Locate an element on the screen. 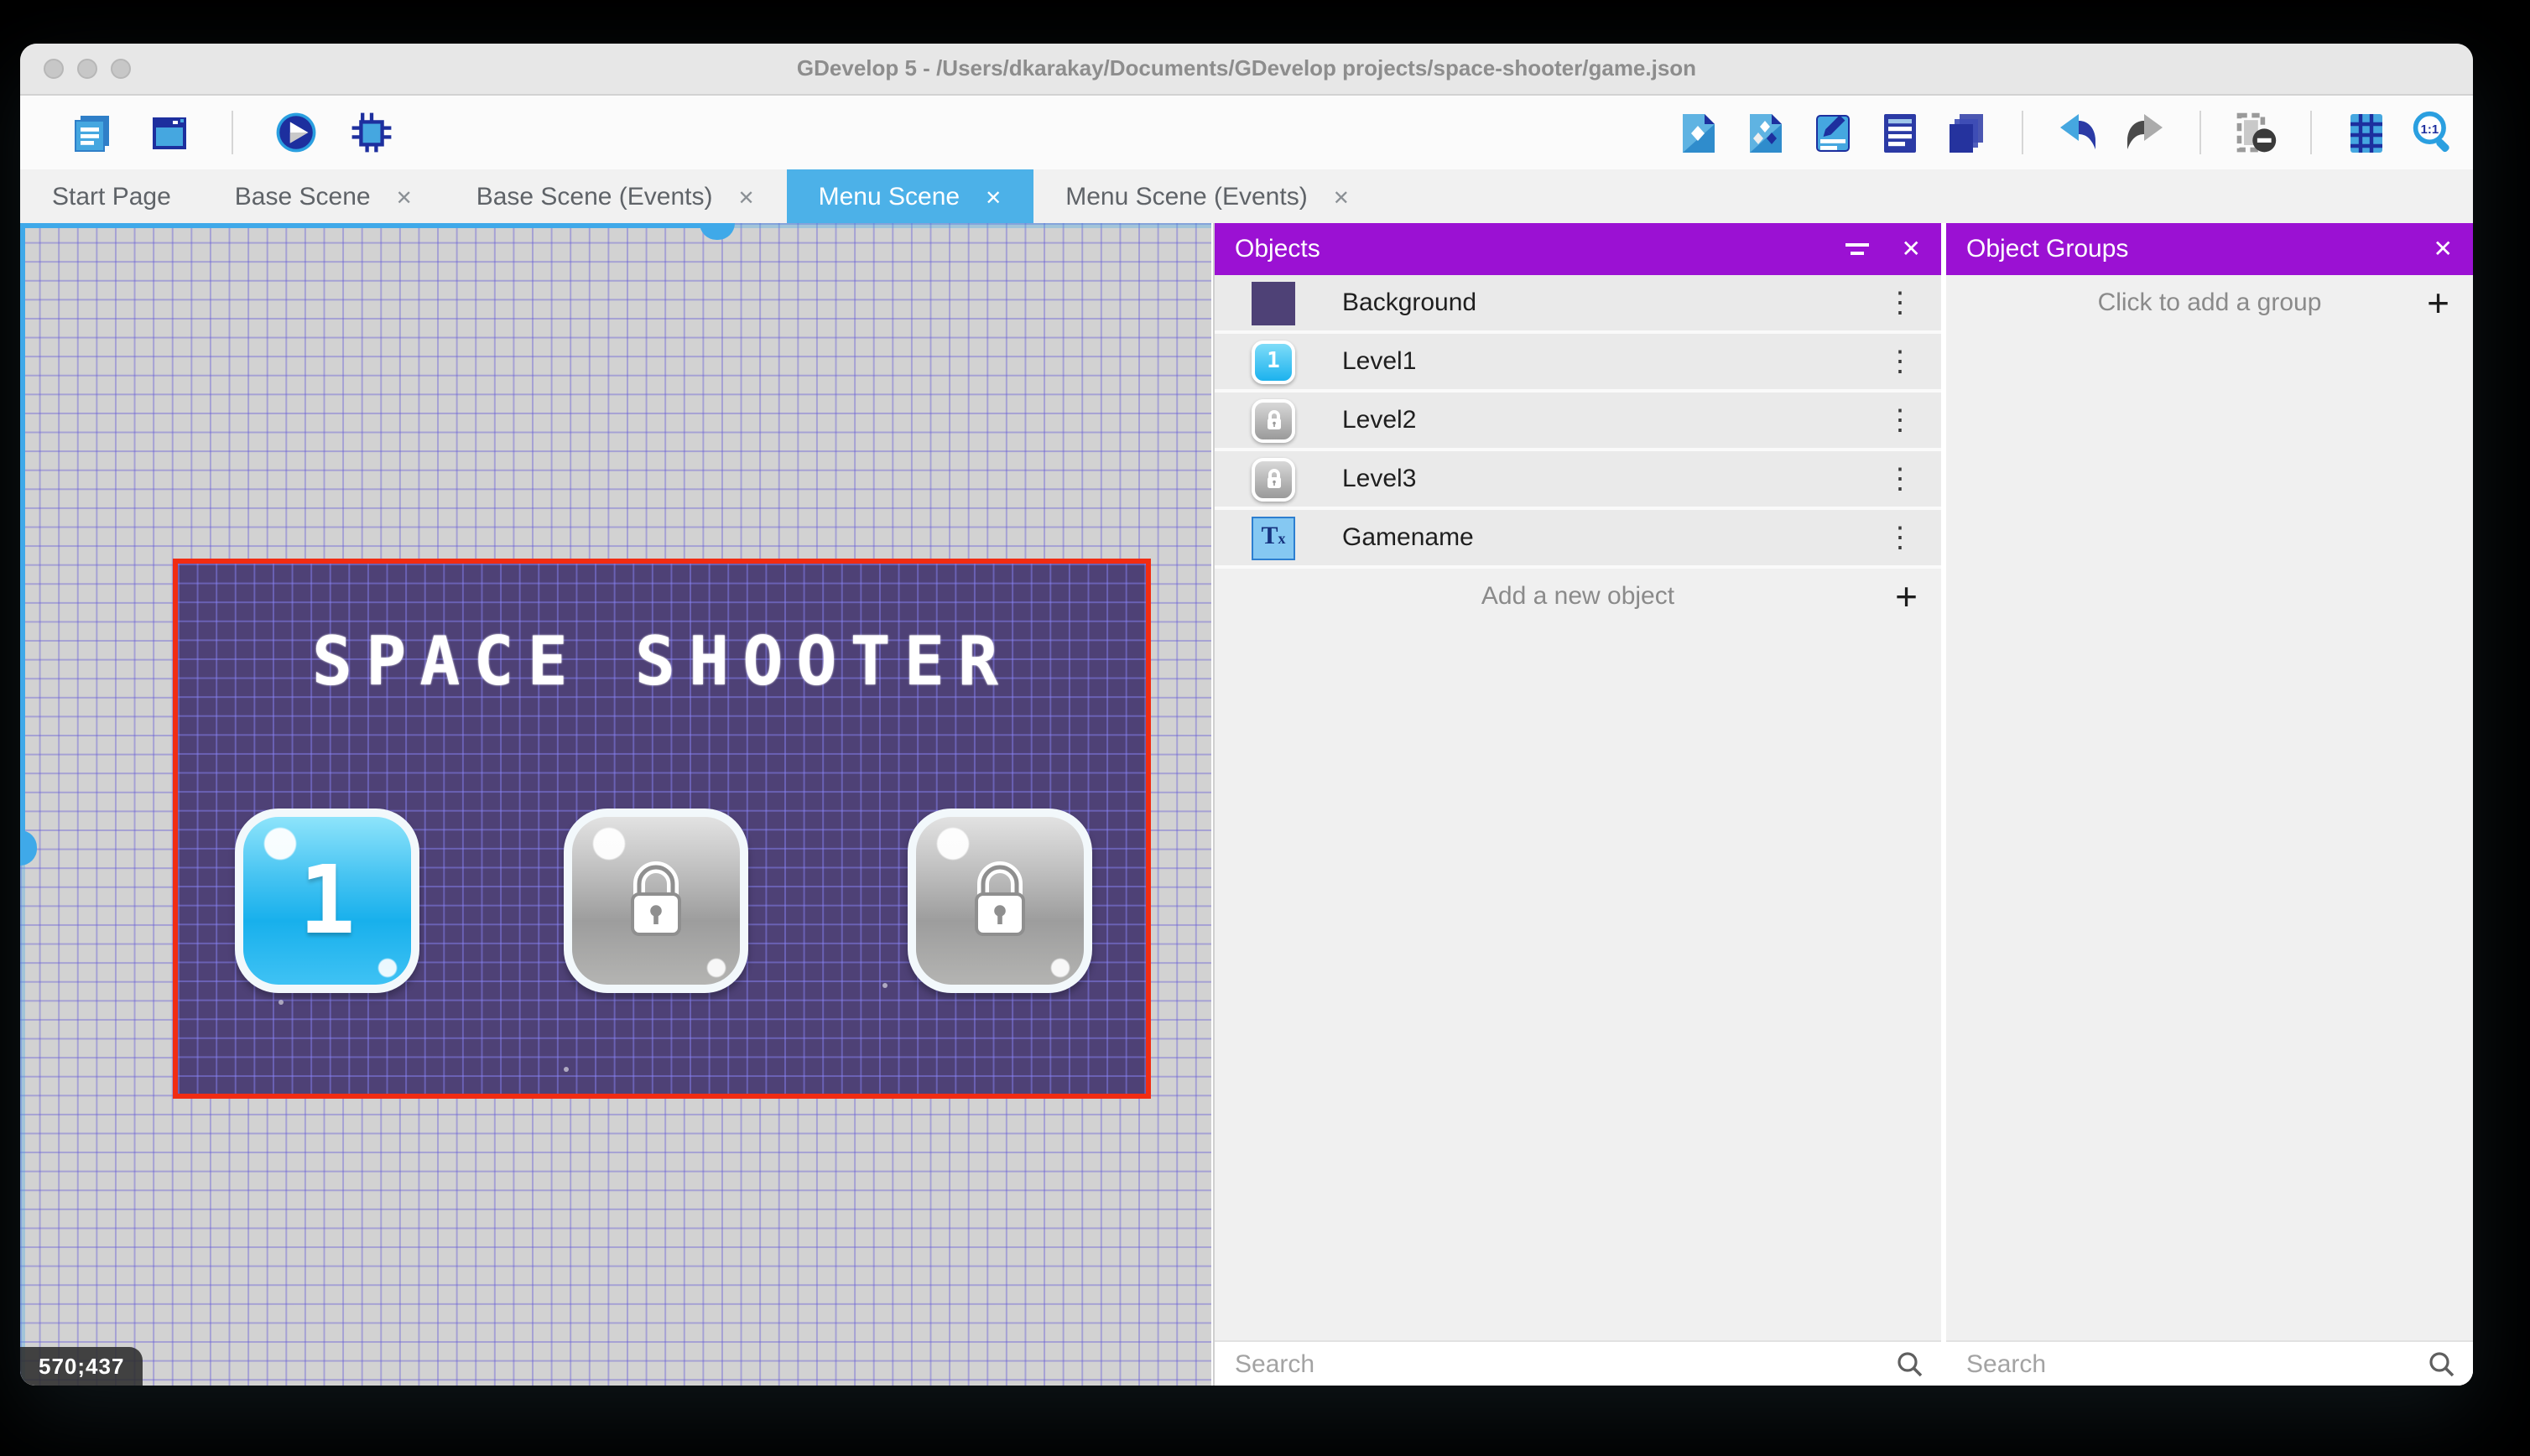 This screenshot has width=2530, height=1456. objects-search-bar is located at coordinates (1578, 1363).